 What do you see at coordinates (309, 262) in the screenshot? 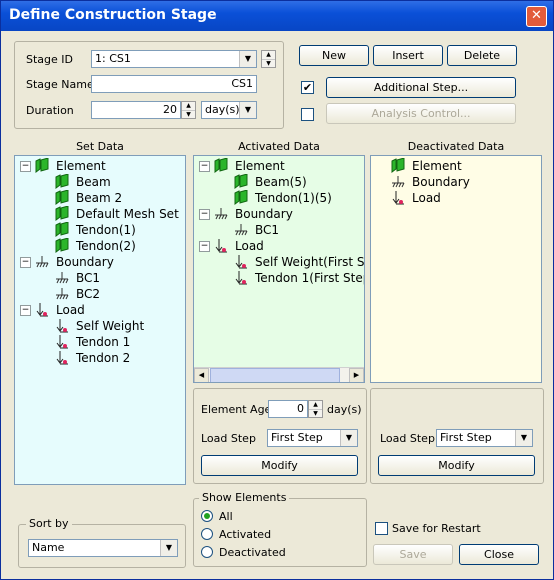
I see `tree-node-self-weight: Self Weight(First St` at bounding box center [309, 262].